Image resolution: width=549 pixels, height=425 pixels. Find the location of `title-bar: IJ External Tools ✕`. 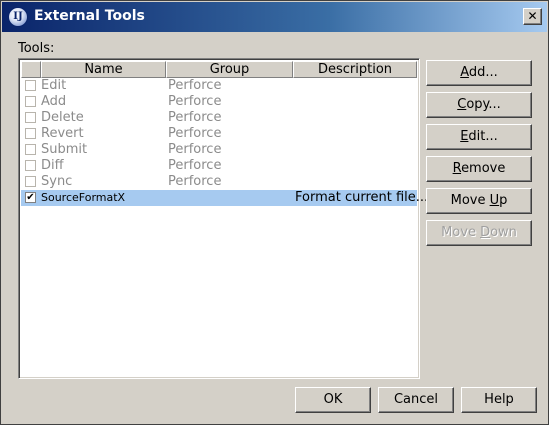

title-bar: IJ External Tools ✕ is located at coordinates (274, 17).